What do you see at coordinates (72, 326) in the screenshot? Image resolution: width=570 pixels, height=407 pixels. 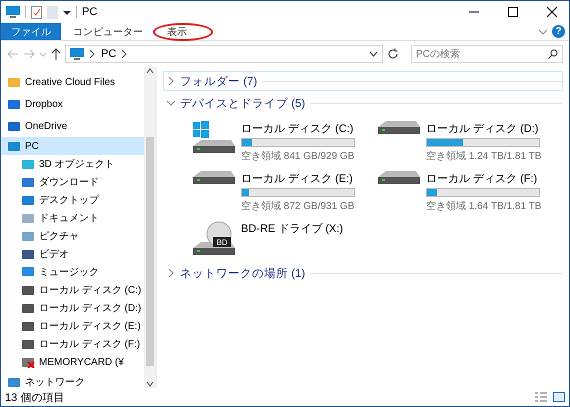 I see `sidebar-item: ローカル ディスク (E:)` at bounding box center [72, 326].